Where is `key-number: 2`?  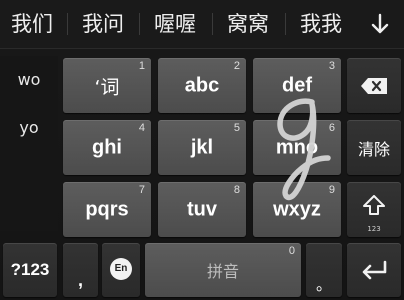 key-number: 2 is located at coordinates (236, 66).